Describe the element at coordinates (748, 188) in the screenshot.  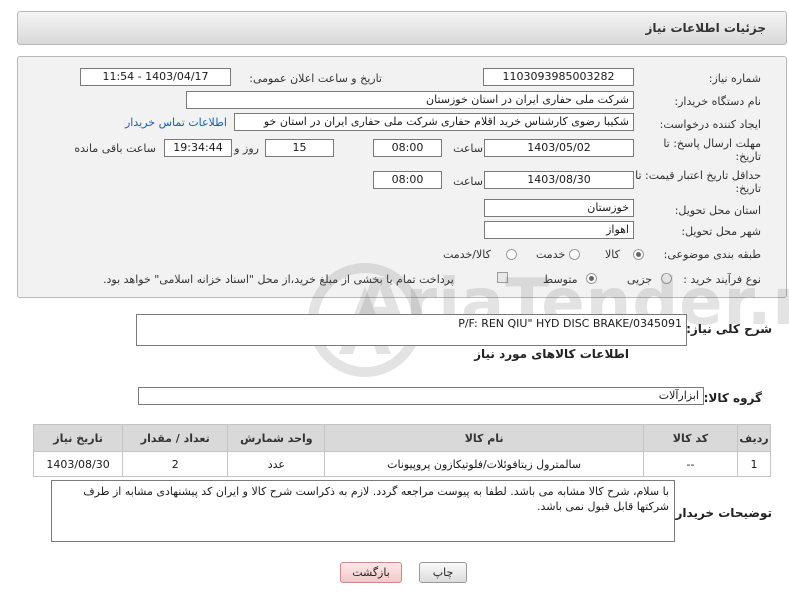
I see `validity-date-label: تاریخ:` at that location.